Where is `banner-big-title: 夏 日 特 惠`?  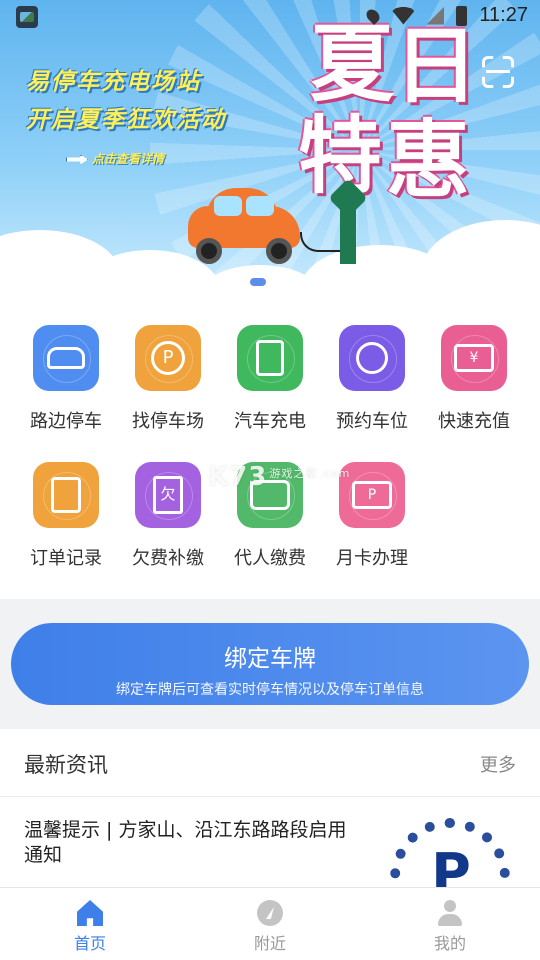
banner-big-title: 夏 日 特 惠 is located at coordinates (391, 117).